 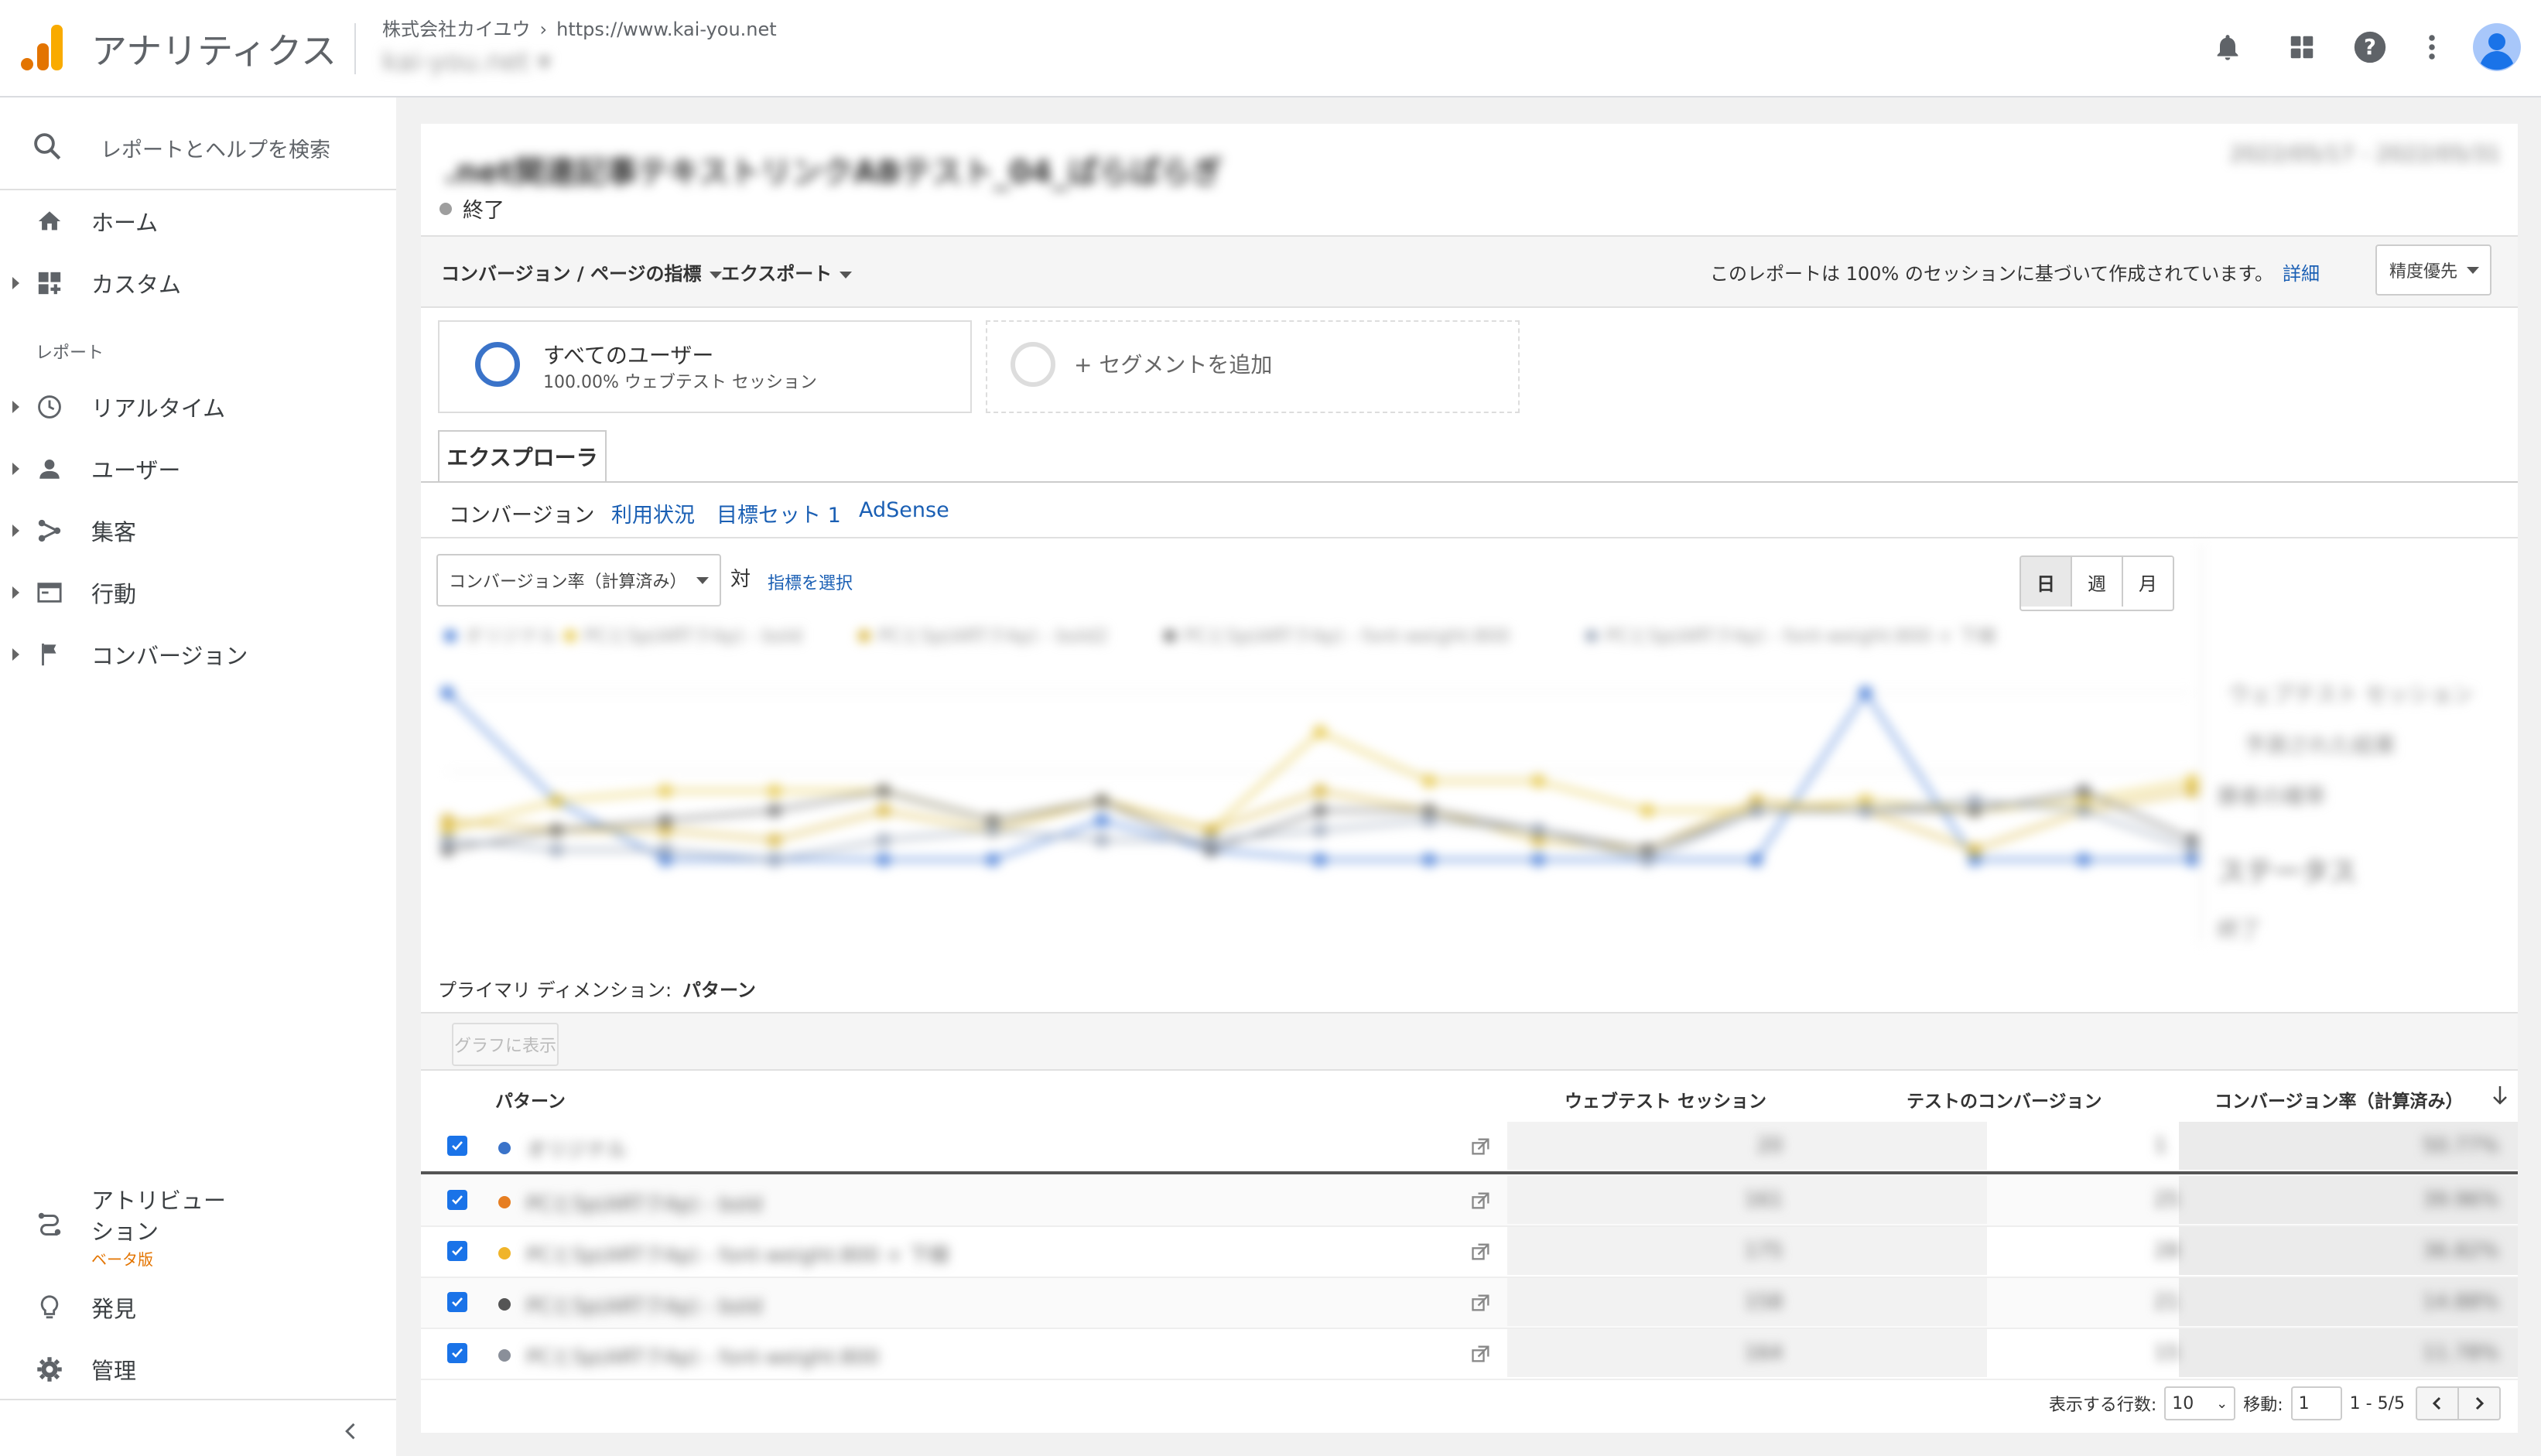 I want to click on prev-page-chevron-icon, so click(x=2438, y=1403).